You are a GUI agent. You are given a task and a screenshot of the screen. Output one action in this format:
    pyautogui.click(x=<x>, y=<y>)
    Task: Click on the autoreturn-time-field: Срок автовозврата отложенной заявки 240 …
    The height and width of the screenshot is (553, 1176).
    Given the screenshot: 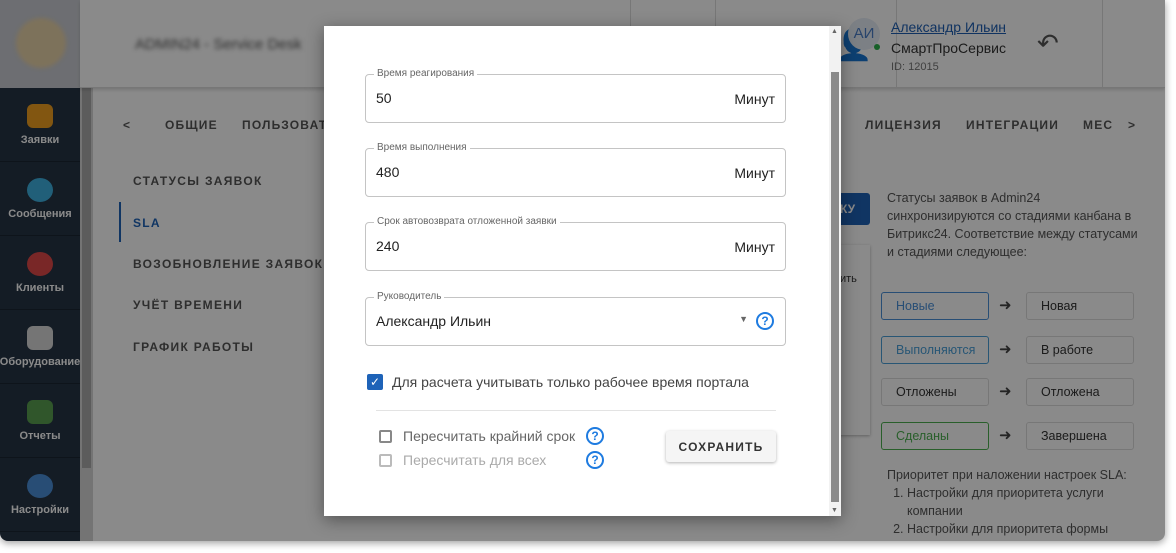 What is the action you would take?
    pyautogui.click(x=575, y=243)
    